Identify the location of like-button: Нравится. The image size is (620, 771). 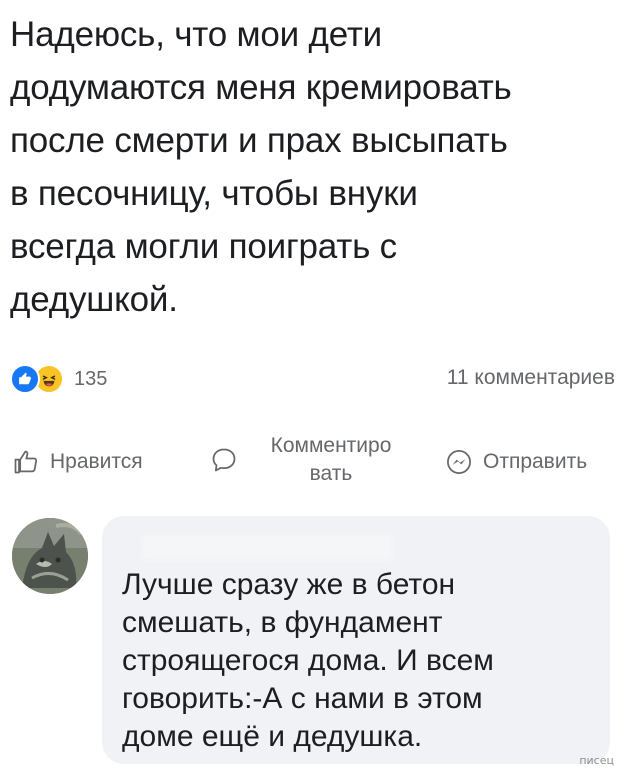
(77, 462).